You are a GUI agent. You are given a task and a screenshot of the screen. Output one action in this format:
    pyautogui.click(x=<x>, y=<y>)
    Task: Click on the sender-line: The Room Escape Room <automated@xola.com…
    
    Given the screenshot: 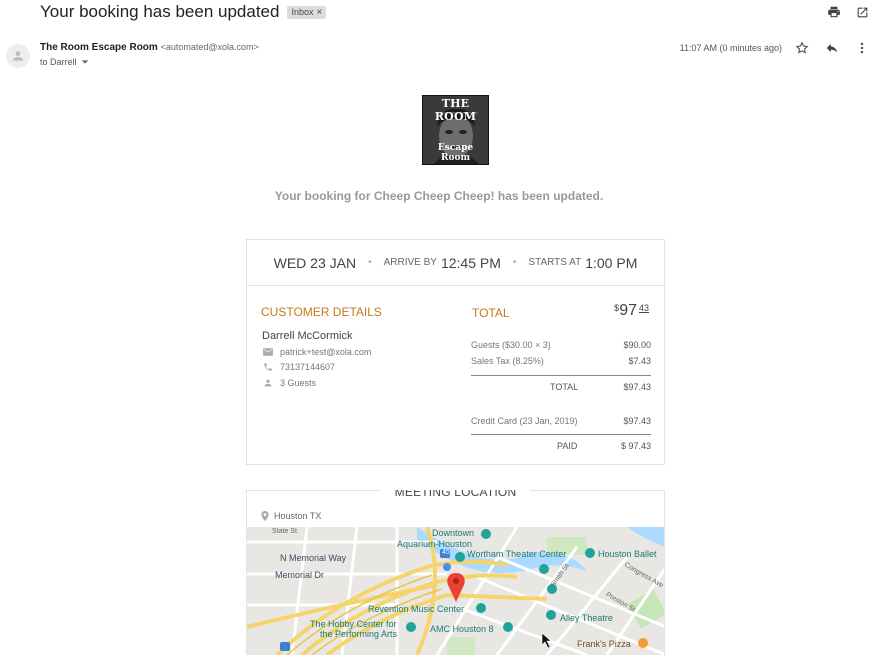 What is the action you would take?
    pyautogui.click(x=149, y=47)
    